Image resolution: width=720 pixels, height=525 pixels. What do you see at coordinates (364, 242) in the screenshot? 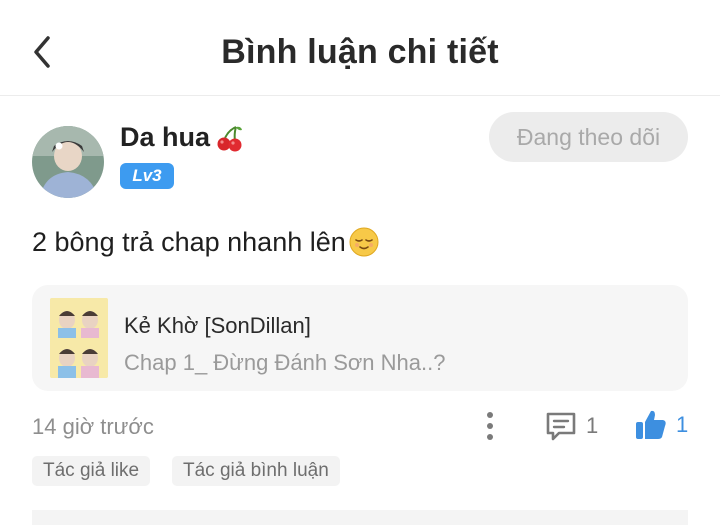
I see `relieved-face-icon` at bounding box center [364, 242].